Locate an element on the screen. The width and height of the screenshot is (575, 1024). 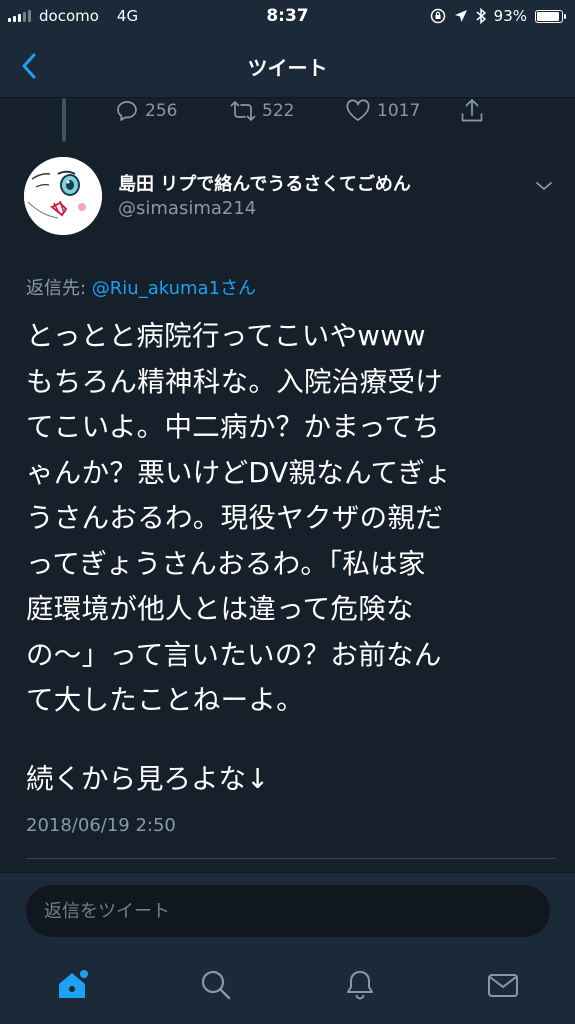
retweet-count: 522 is located at coordinates (278, 111).